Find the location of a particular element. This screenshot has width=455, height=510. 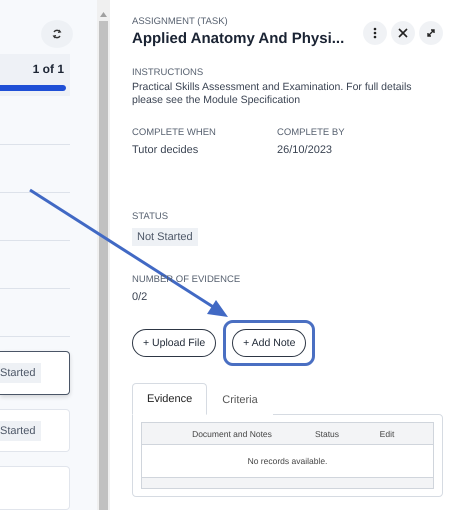

more-button is located at coordinates (375, 33).